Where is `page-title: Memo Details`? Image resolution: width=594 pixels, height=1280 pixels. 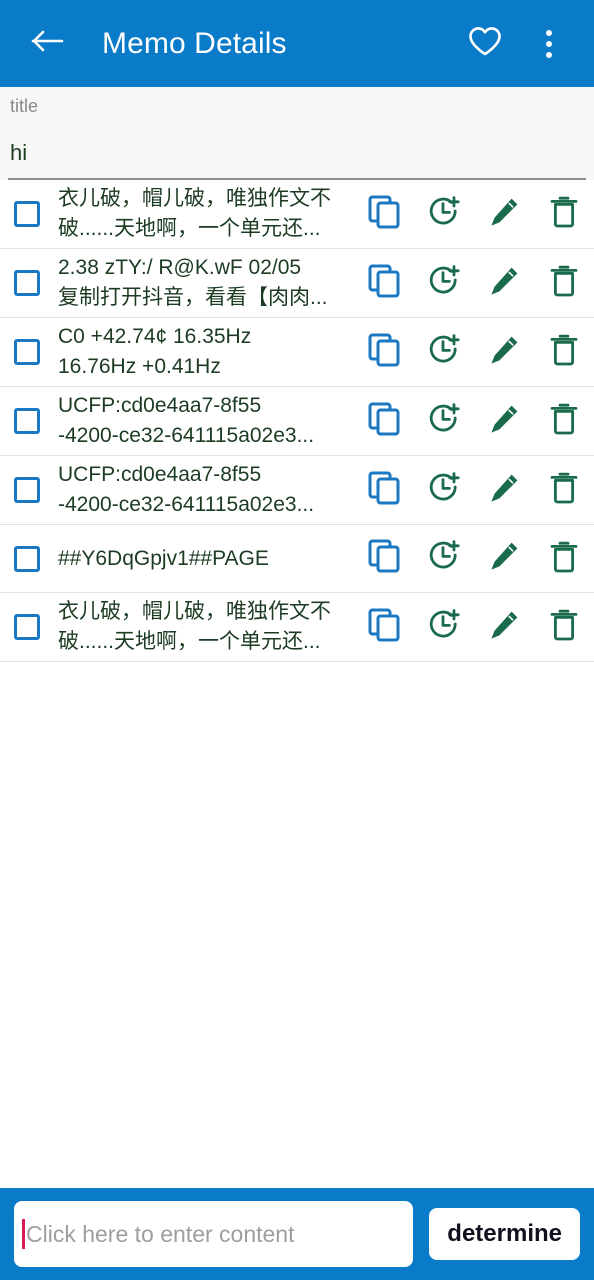 page-title: Memo Details is located at coordinates (194, 43).